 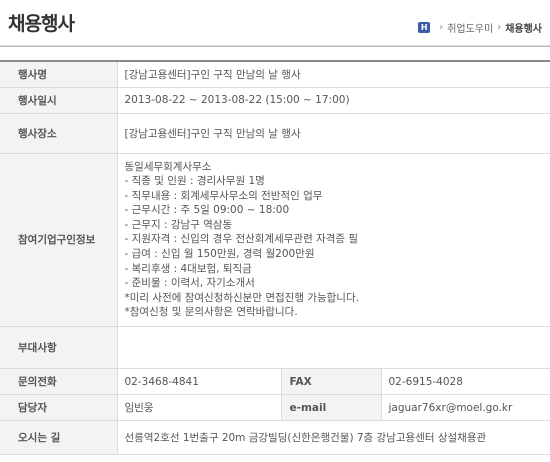 I want to click on title-divider, so click(x=275, y=46).